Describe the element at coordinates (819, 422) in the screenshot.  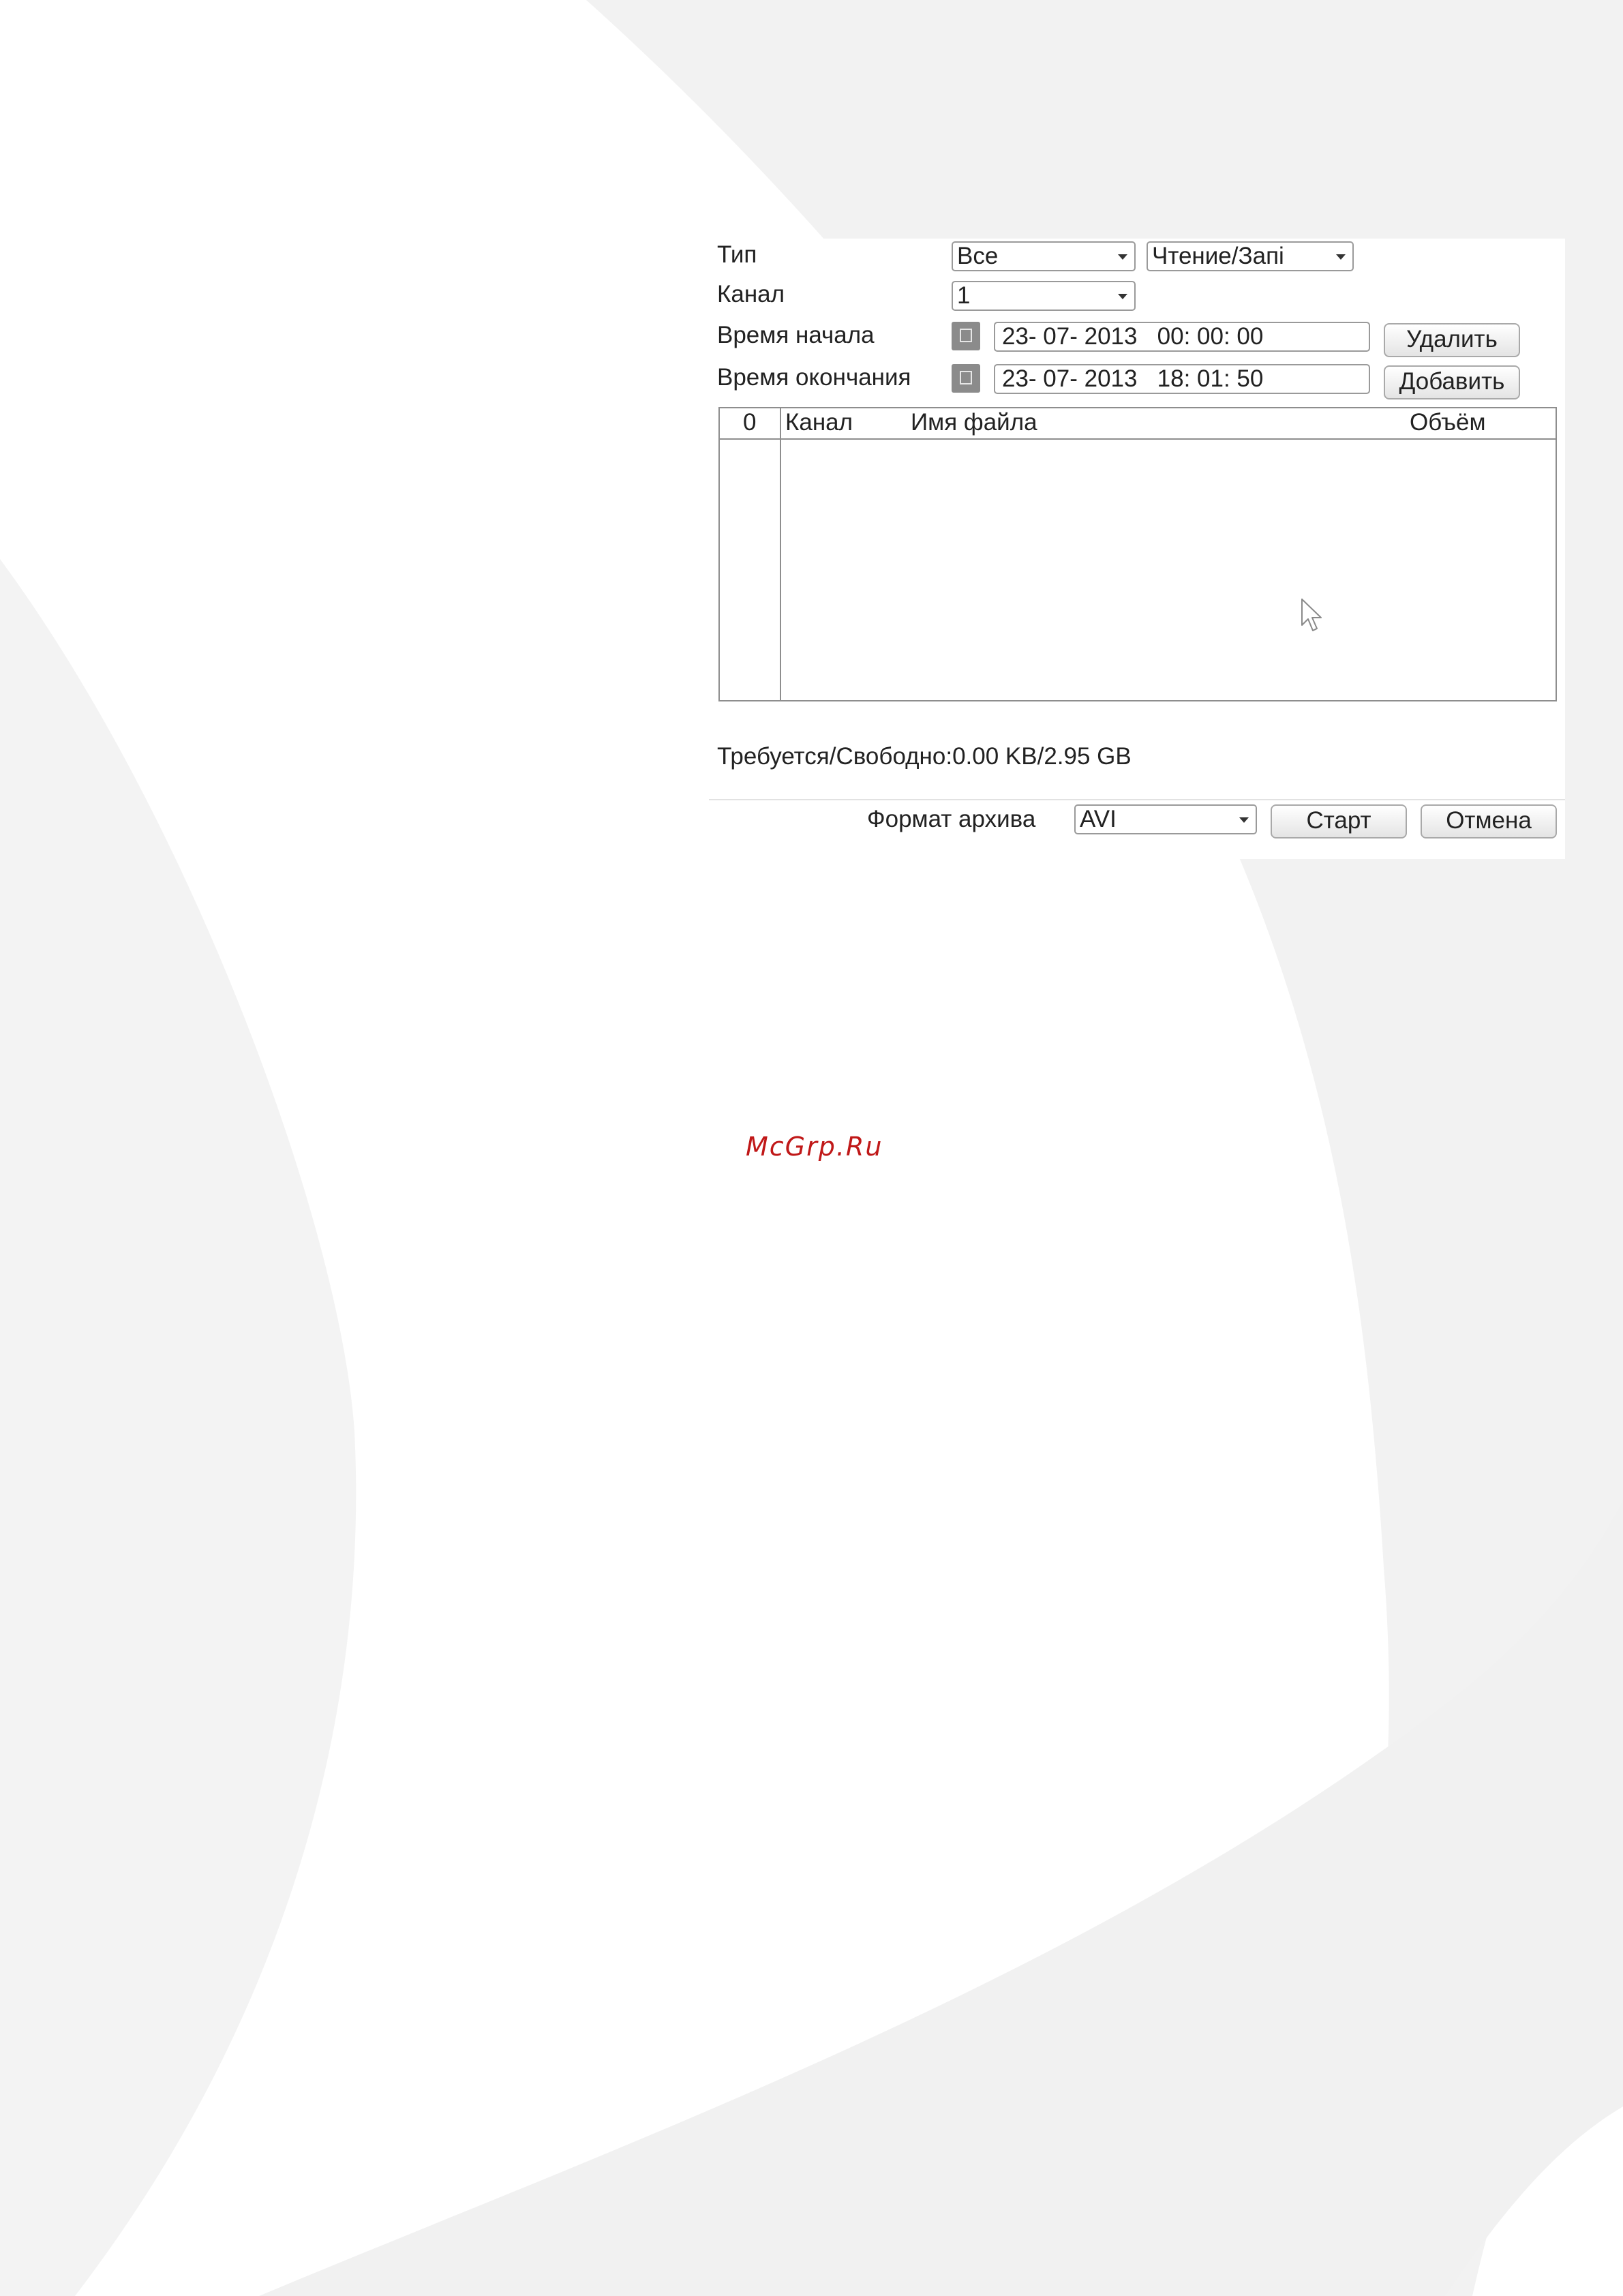
I see `column-header-channel: Канал` at that location.